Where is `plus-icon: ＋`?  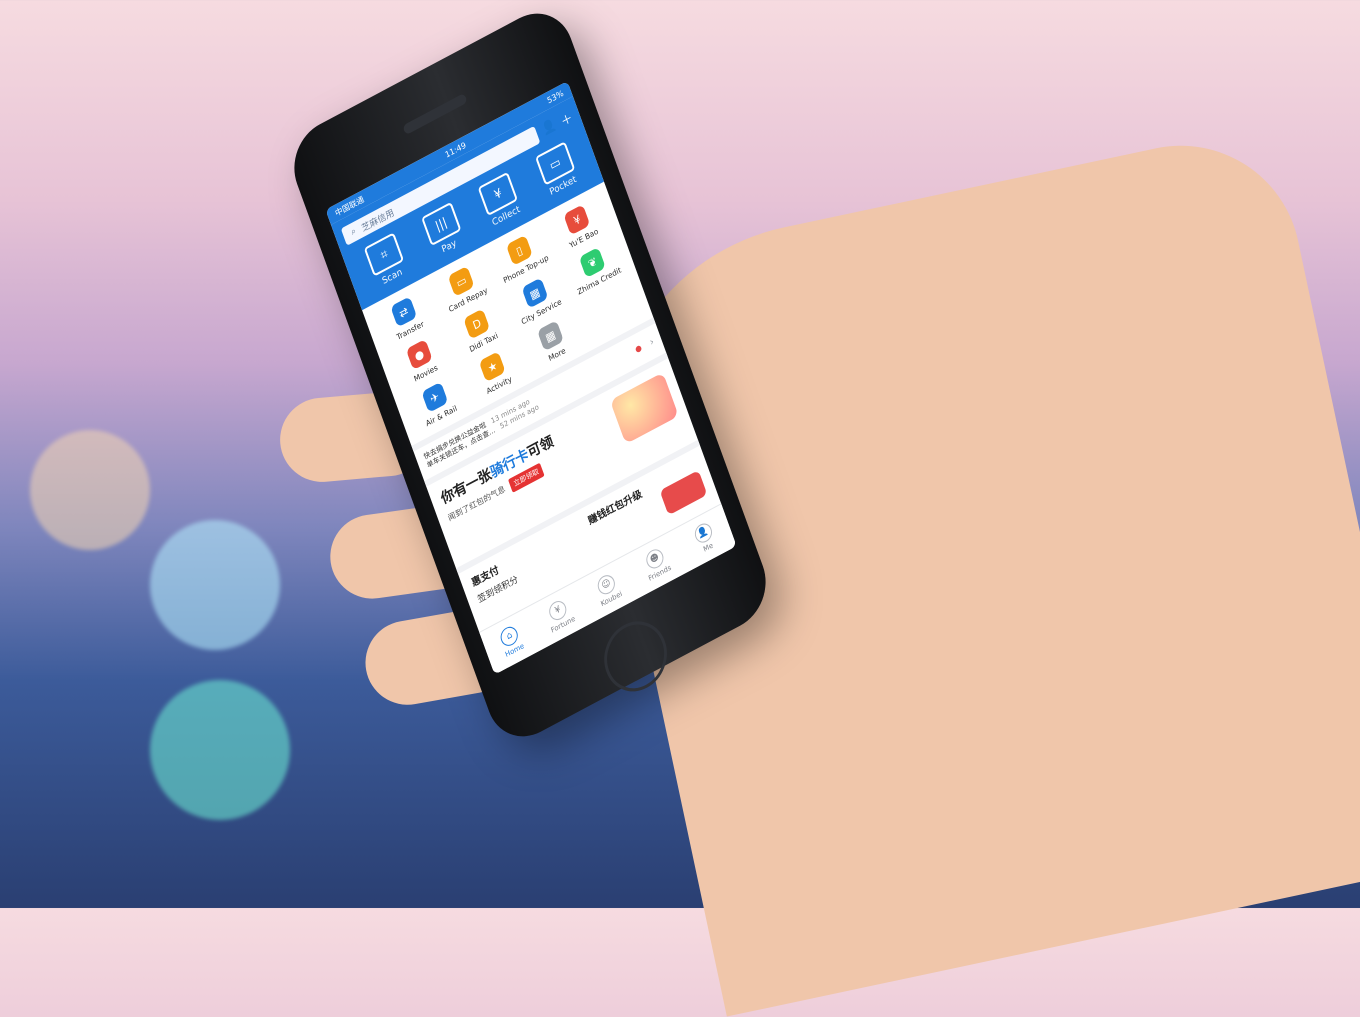 plus-icon: ＋ is located at coordinates (566, 119).